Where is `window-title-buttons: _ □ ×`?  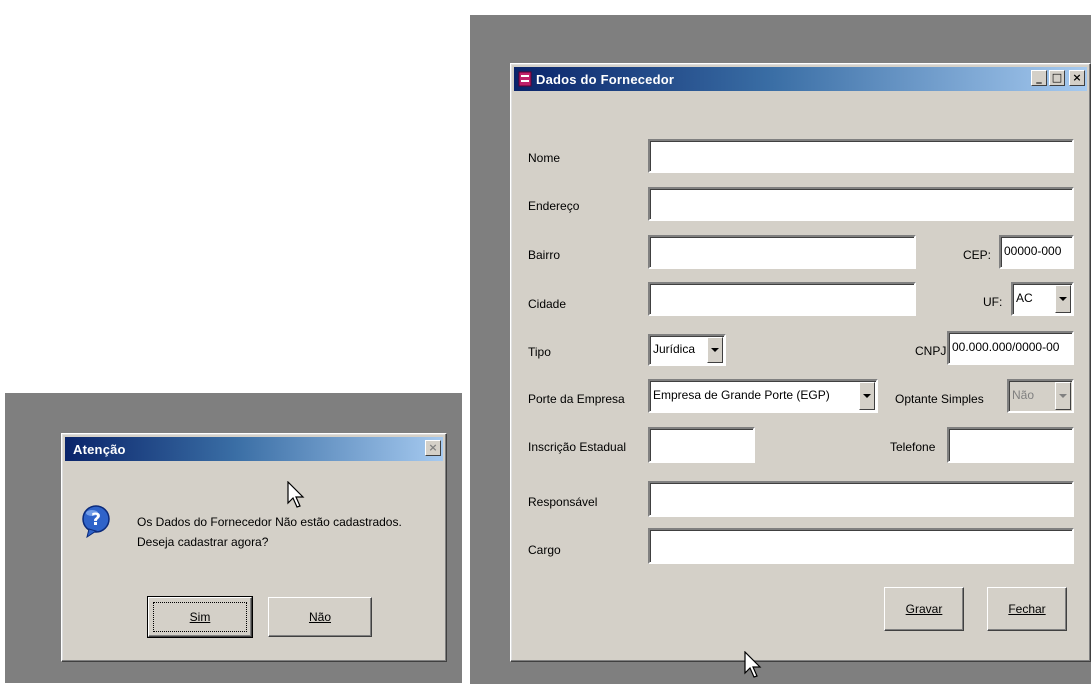 window-title-buttons: _ □ × is located at coordinates (1058, 78).